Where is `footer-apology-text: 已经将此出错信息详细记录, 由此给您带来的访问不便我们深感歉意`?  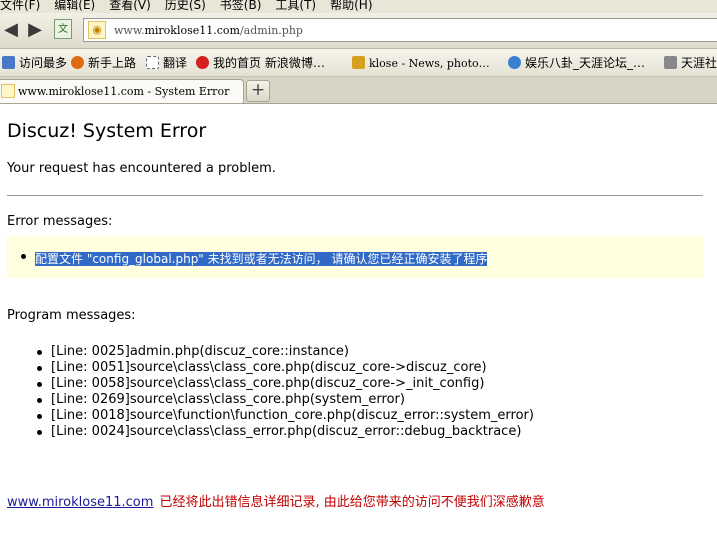
footer-apology-text: 已经将此出错信息详细记录, 由此给您带来的访问不便我们深感歉意 is located at coordinates (352, 502).